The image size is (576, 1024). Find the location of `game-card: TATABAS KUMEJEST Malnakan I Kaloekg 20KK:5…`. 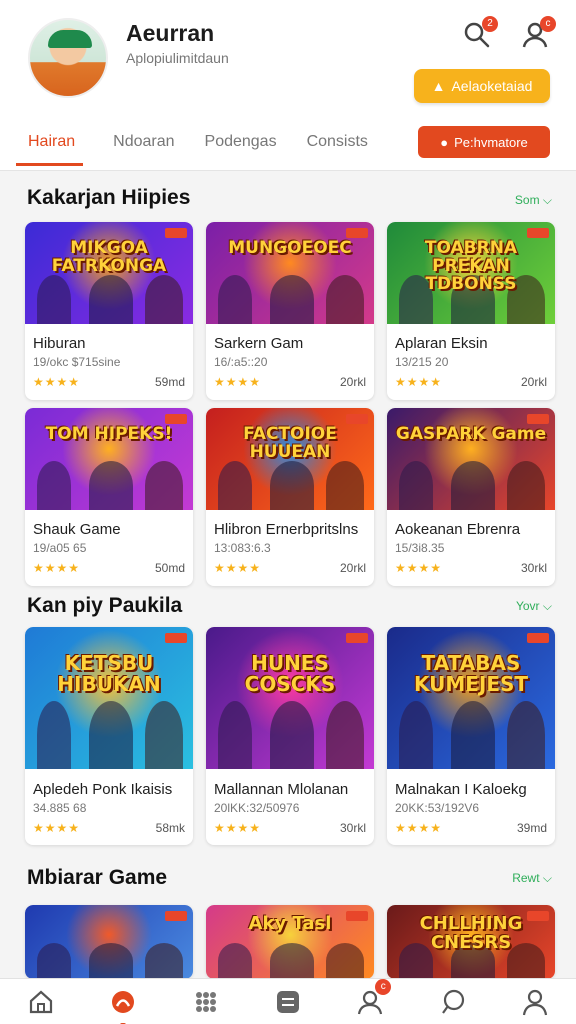

game-card: TATABAS KUMEJEST Malnakan I Kaloekg 20KK:5… is located at coordinates (471, 736).